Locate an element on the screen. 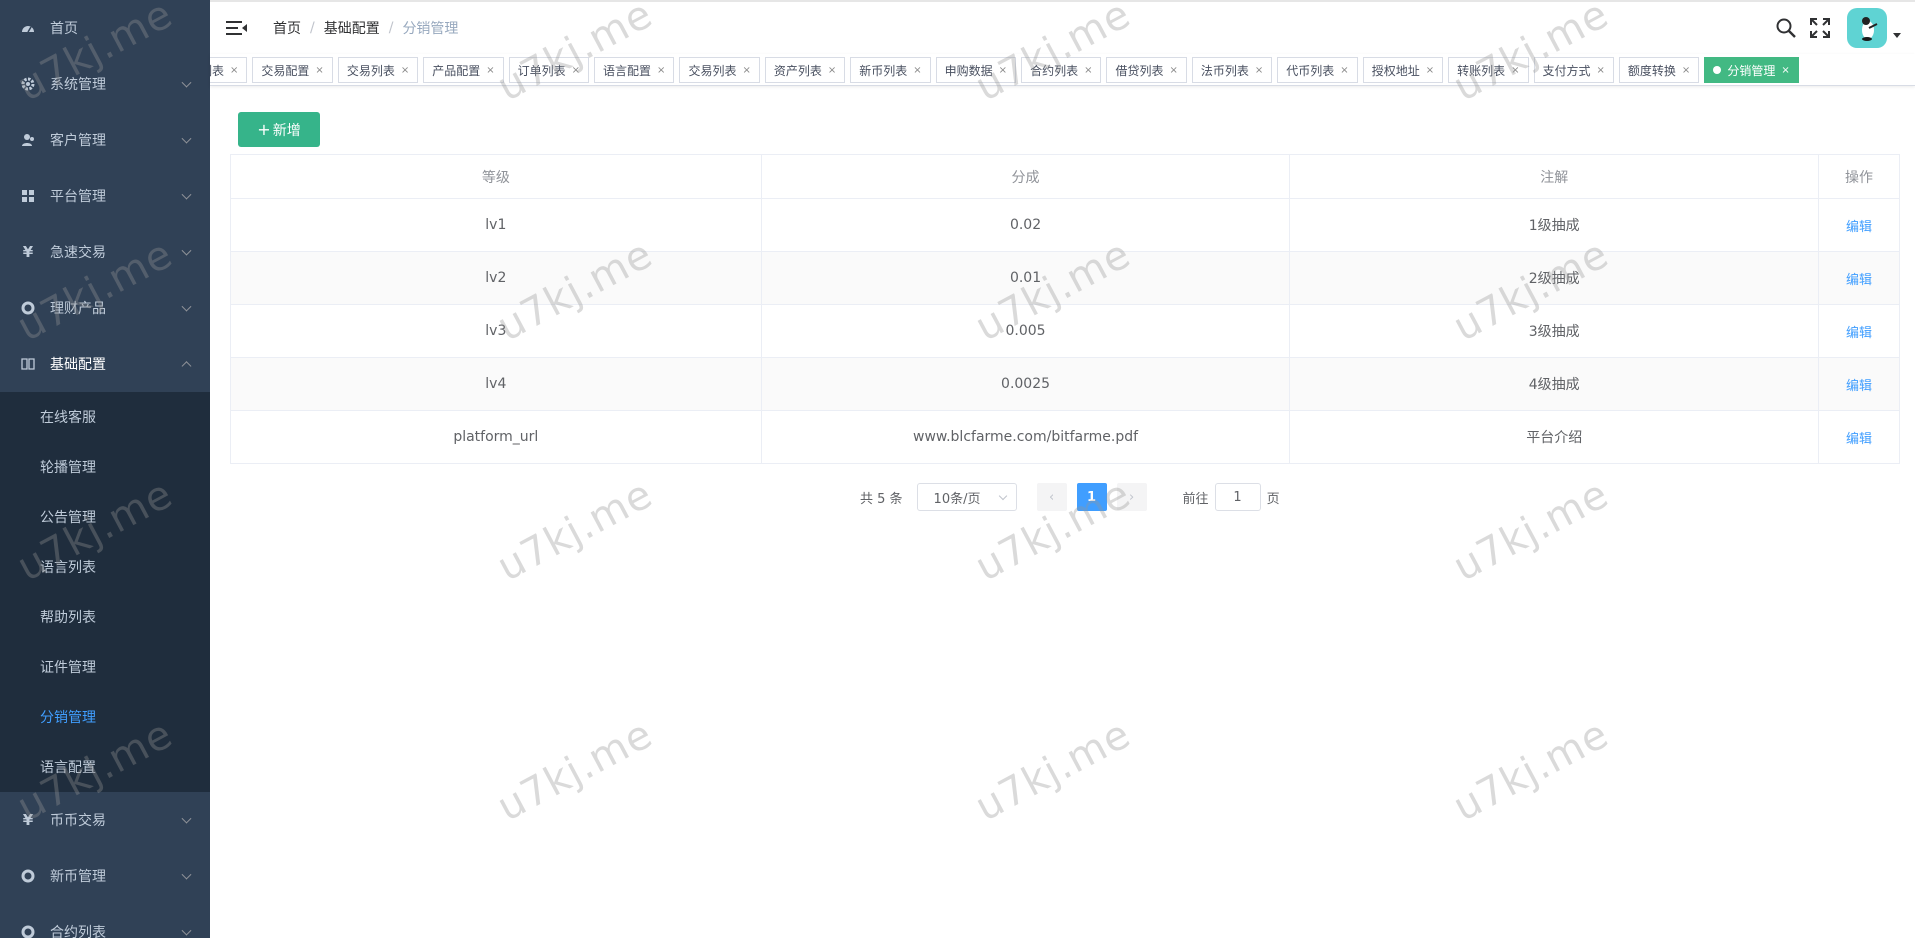  tag-label: 产品配置 is located at coordinates (456, 70).